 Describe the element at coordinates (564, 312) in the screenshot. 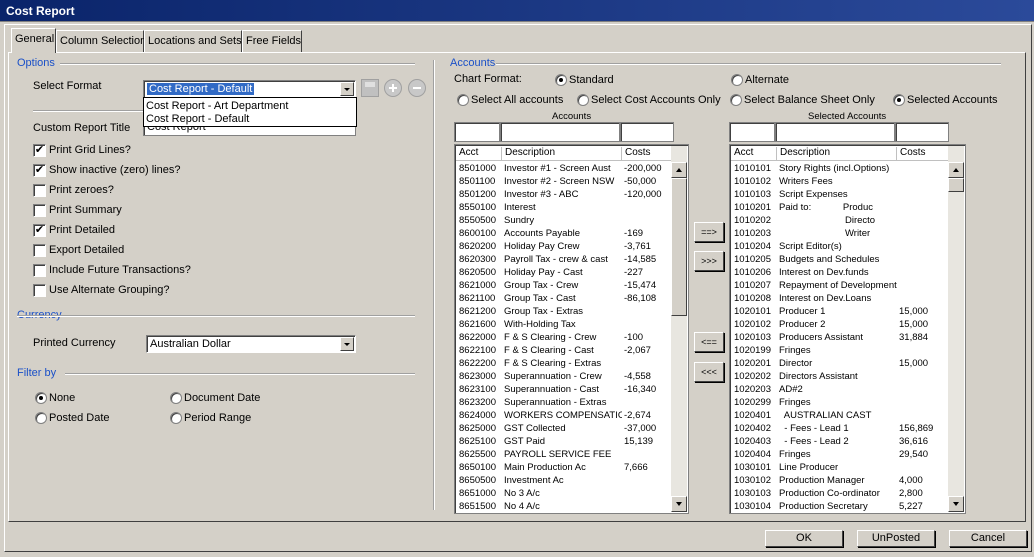

I see `table-row: 8621200 Group Tax - Extras` at that location.